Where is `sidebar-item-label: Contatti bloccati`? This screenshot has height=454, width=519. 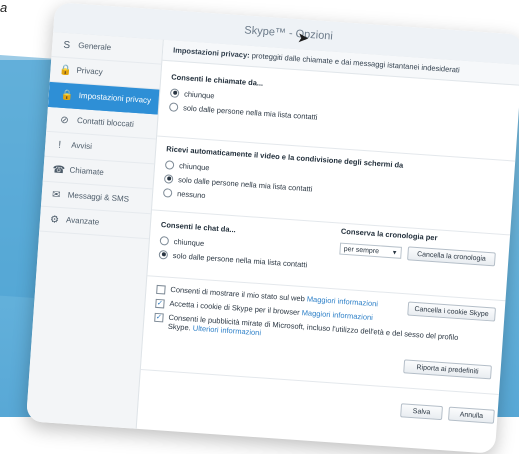
sidebar-item-label: Contatti bloccati is located at coordinates (105, 122).